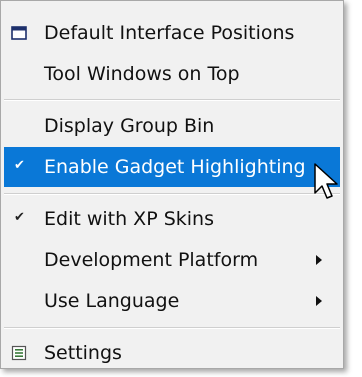 The height and width of the screenshot is (377, 362). I want to click on menu-item-display-group-bin: Display Group Bin, so click(172, 126).